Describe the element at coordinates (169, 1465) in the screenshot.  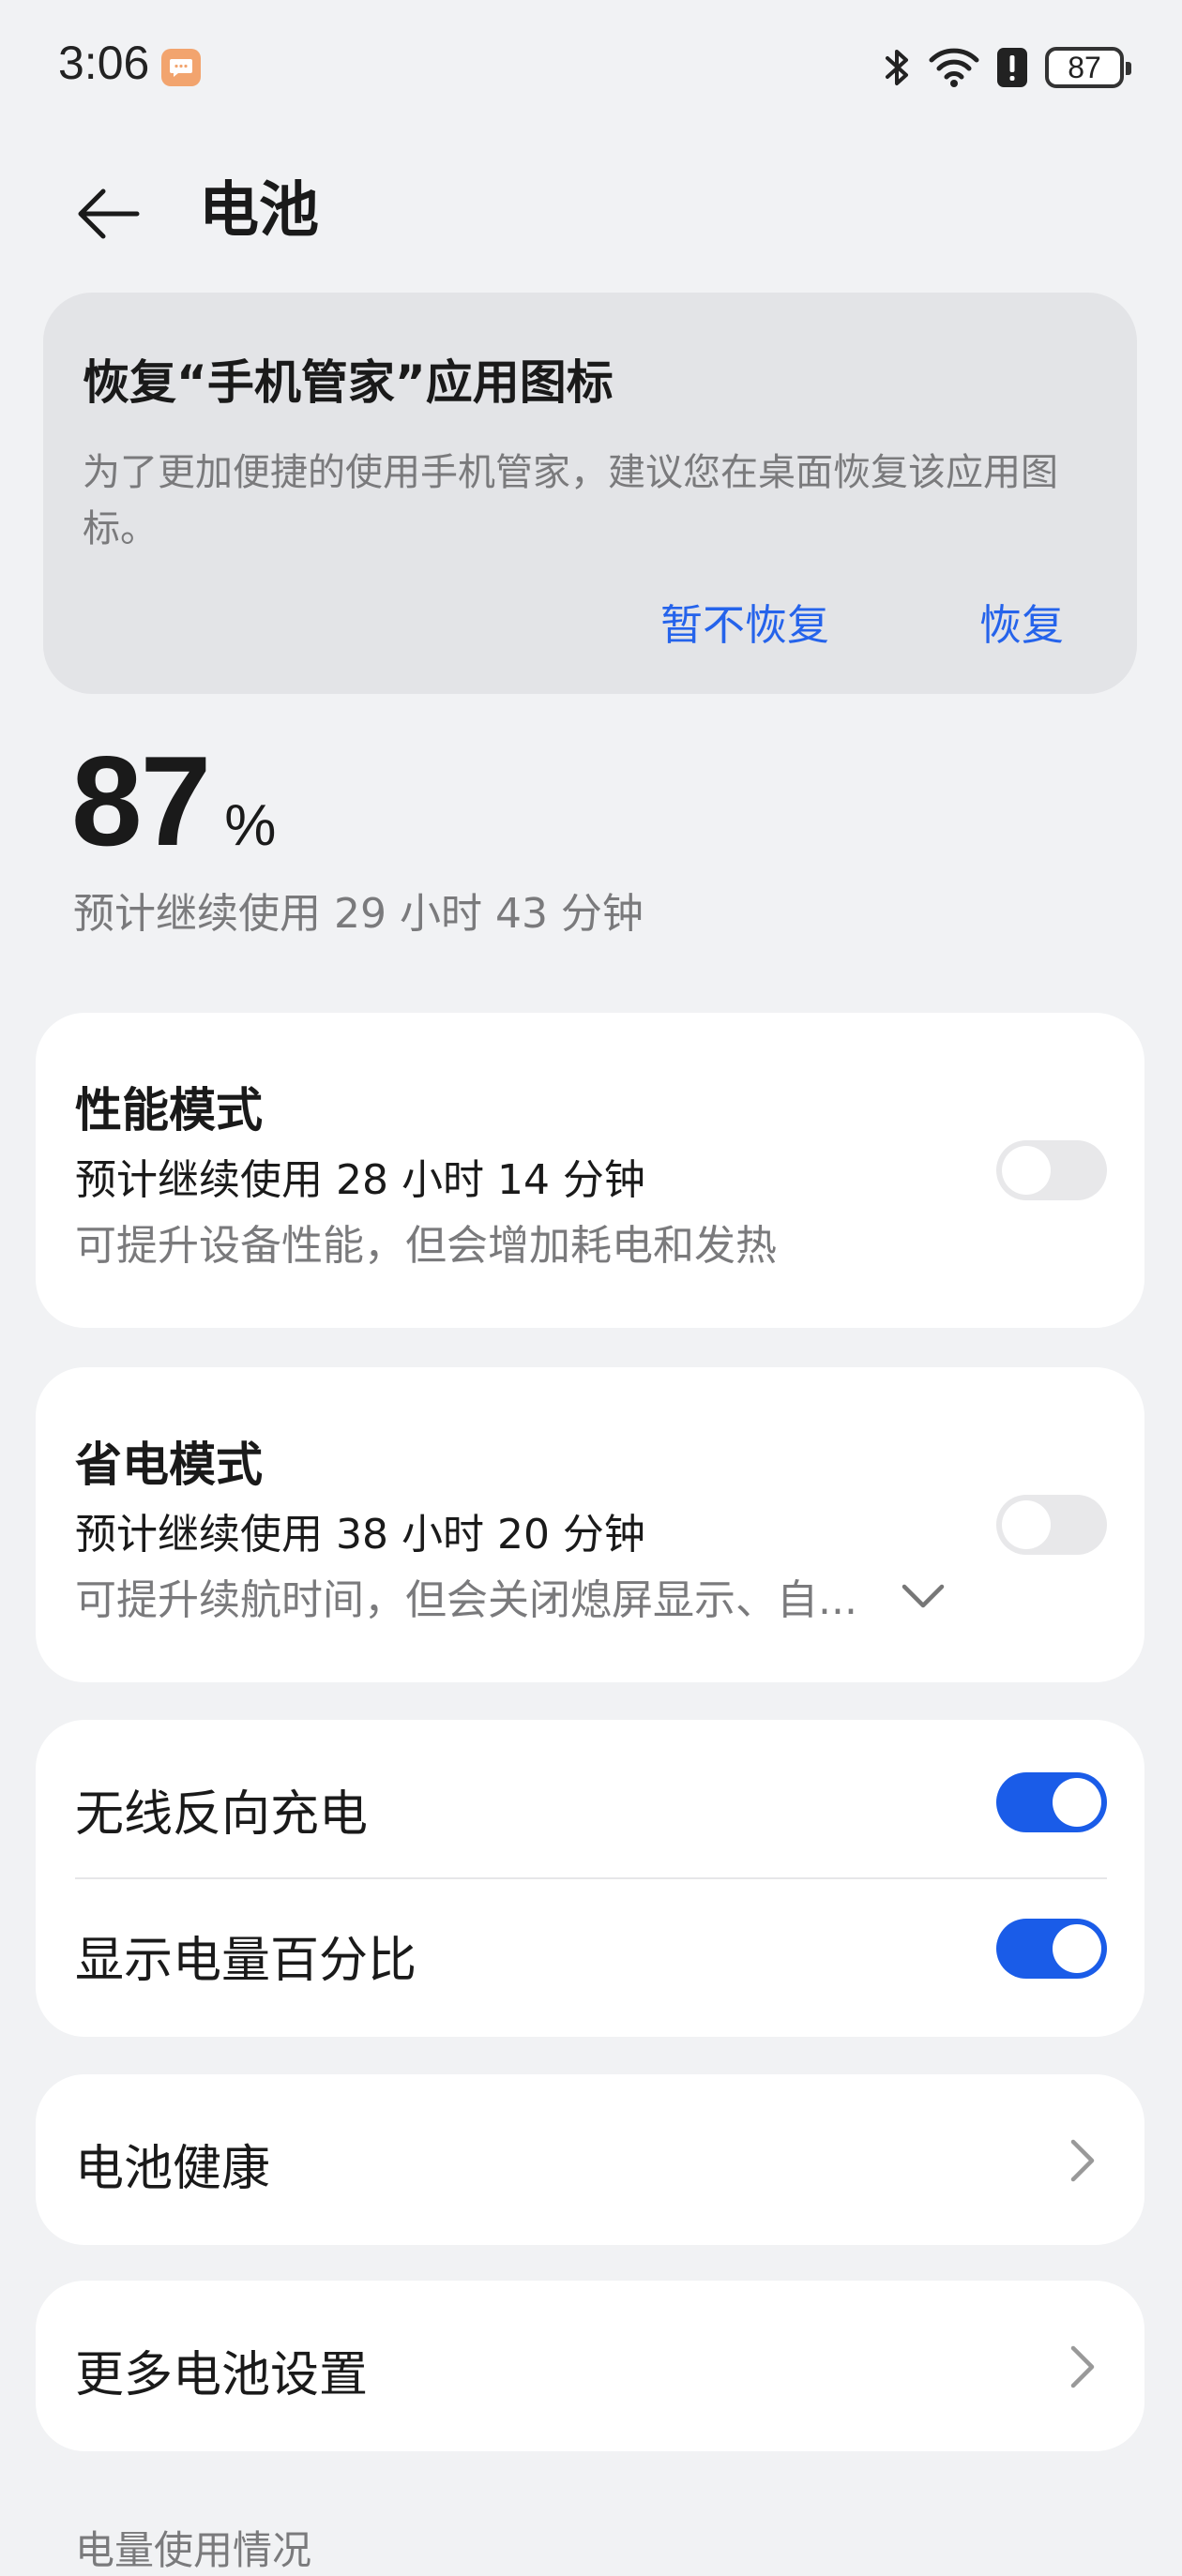
I see `power-saving-mode-title: 省电模式` at that location.